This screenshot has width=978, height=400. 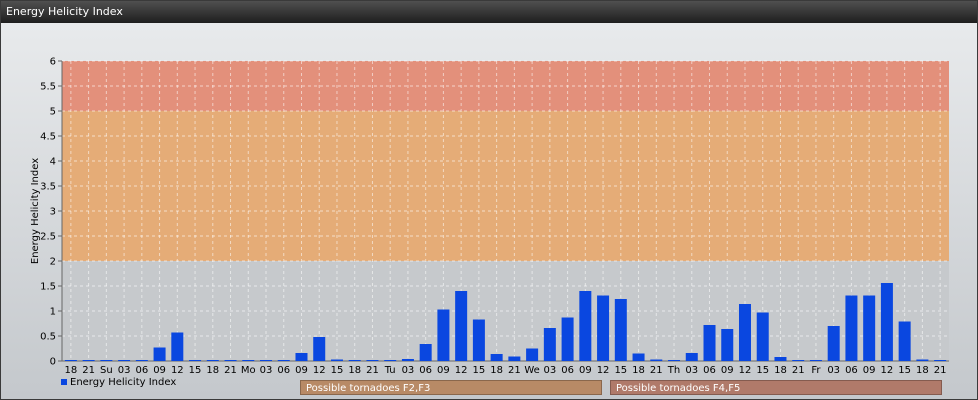 I want to click on y-axis-label: Energy Helicity Index, so click(x=35, y=211).